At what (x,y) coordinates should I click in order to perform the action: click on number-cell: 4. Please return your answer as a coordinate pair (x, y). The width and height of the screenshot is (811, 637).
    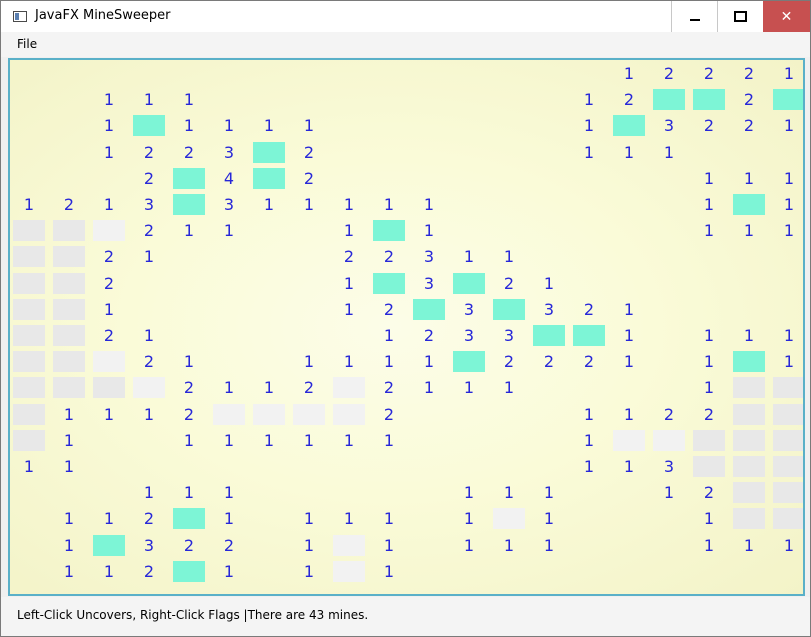
    Looking at the image, I should click on (229, 178).